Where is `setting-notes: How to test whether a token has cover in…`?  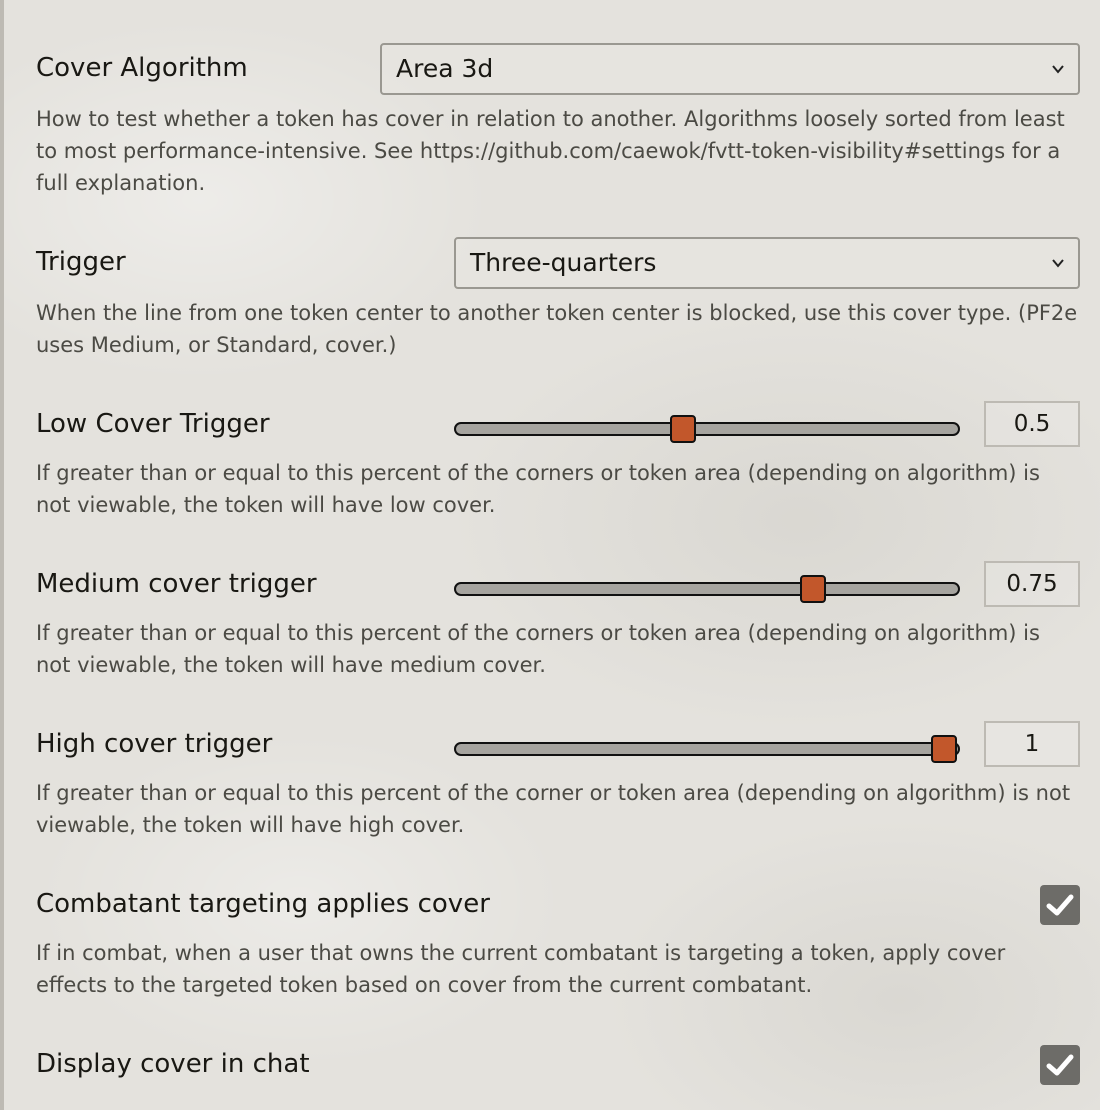 setting-notes: How to test whether a token has cover in… is located at coordinates (550, 151).